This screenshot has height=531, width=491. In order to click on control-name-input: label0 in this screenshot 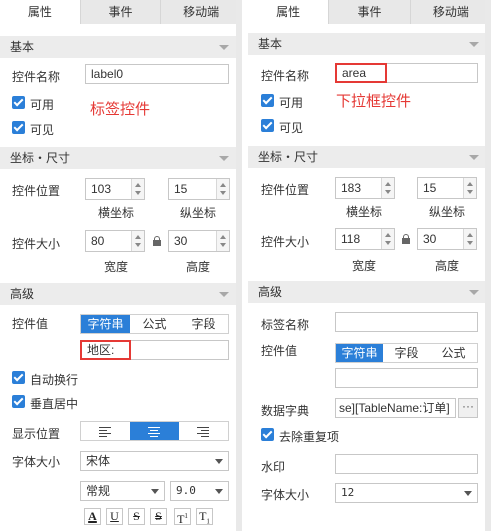, I will do `click(157, 74)`.